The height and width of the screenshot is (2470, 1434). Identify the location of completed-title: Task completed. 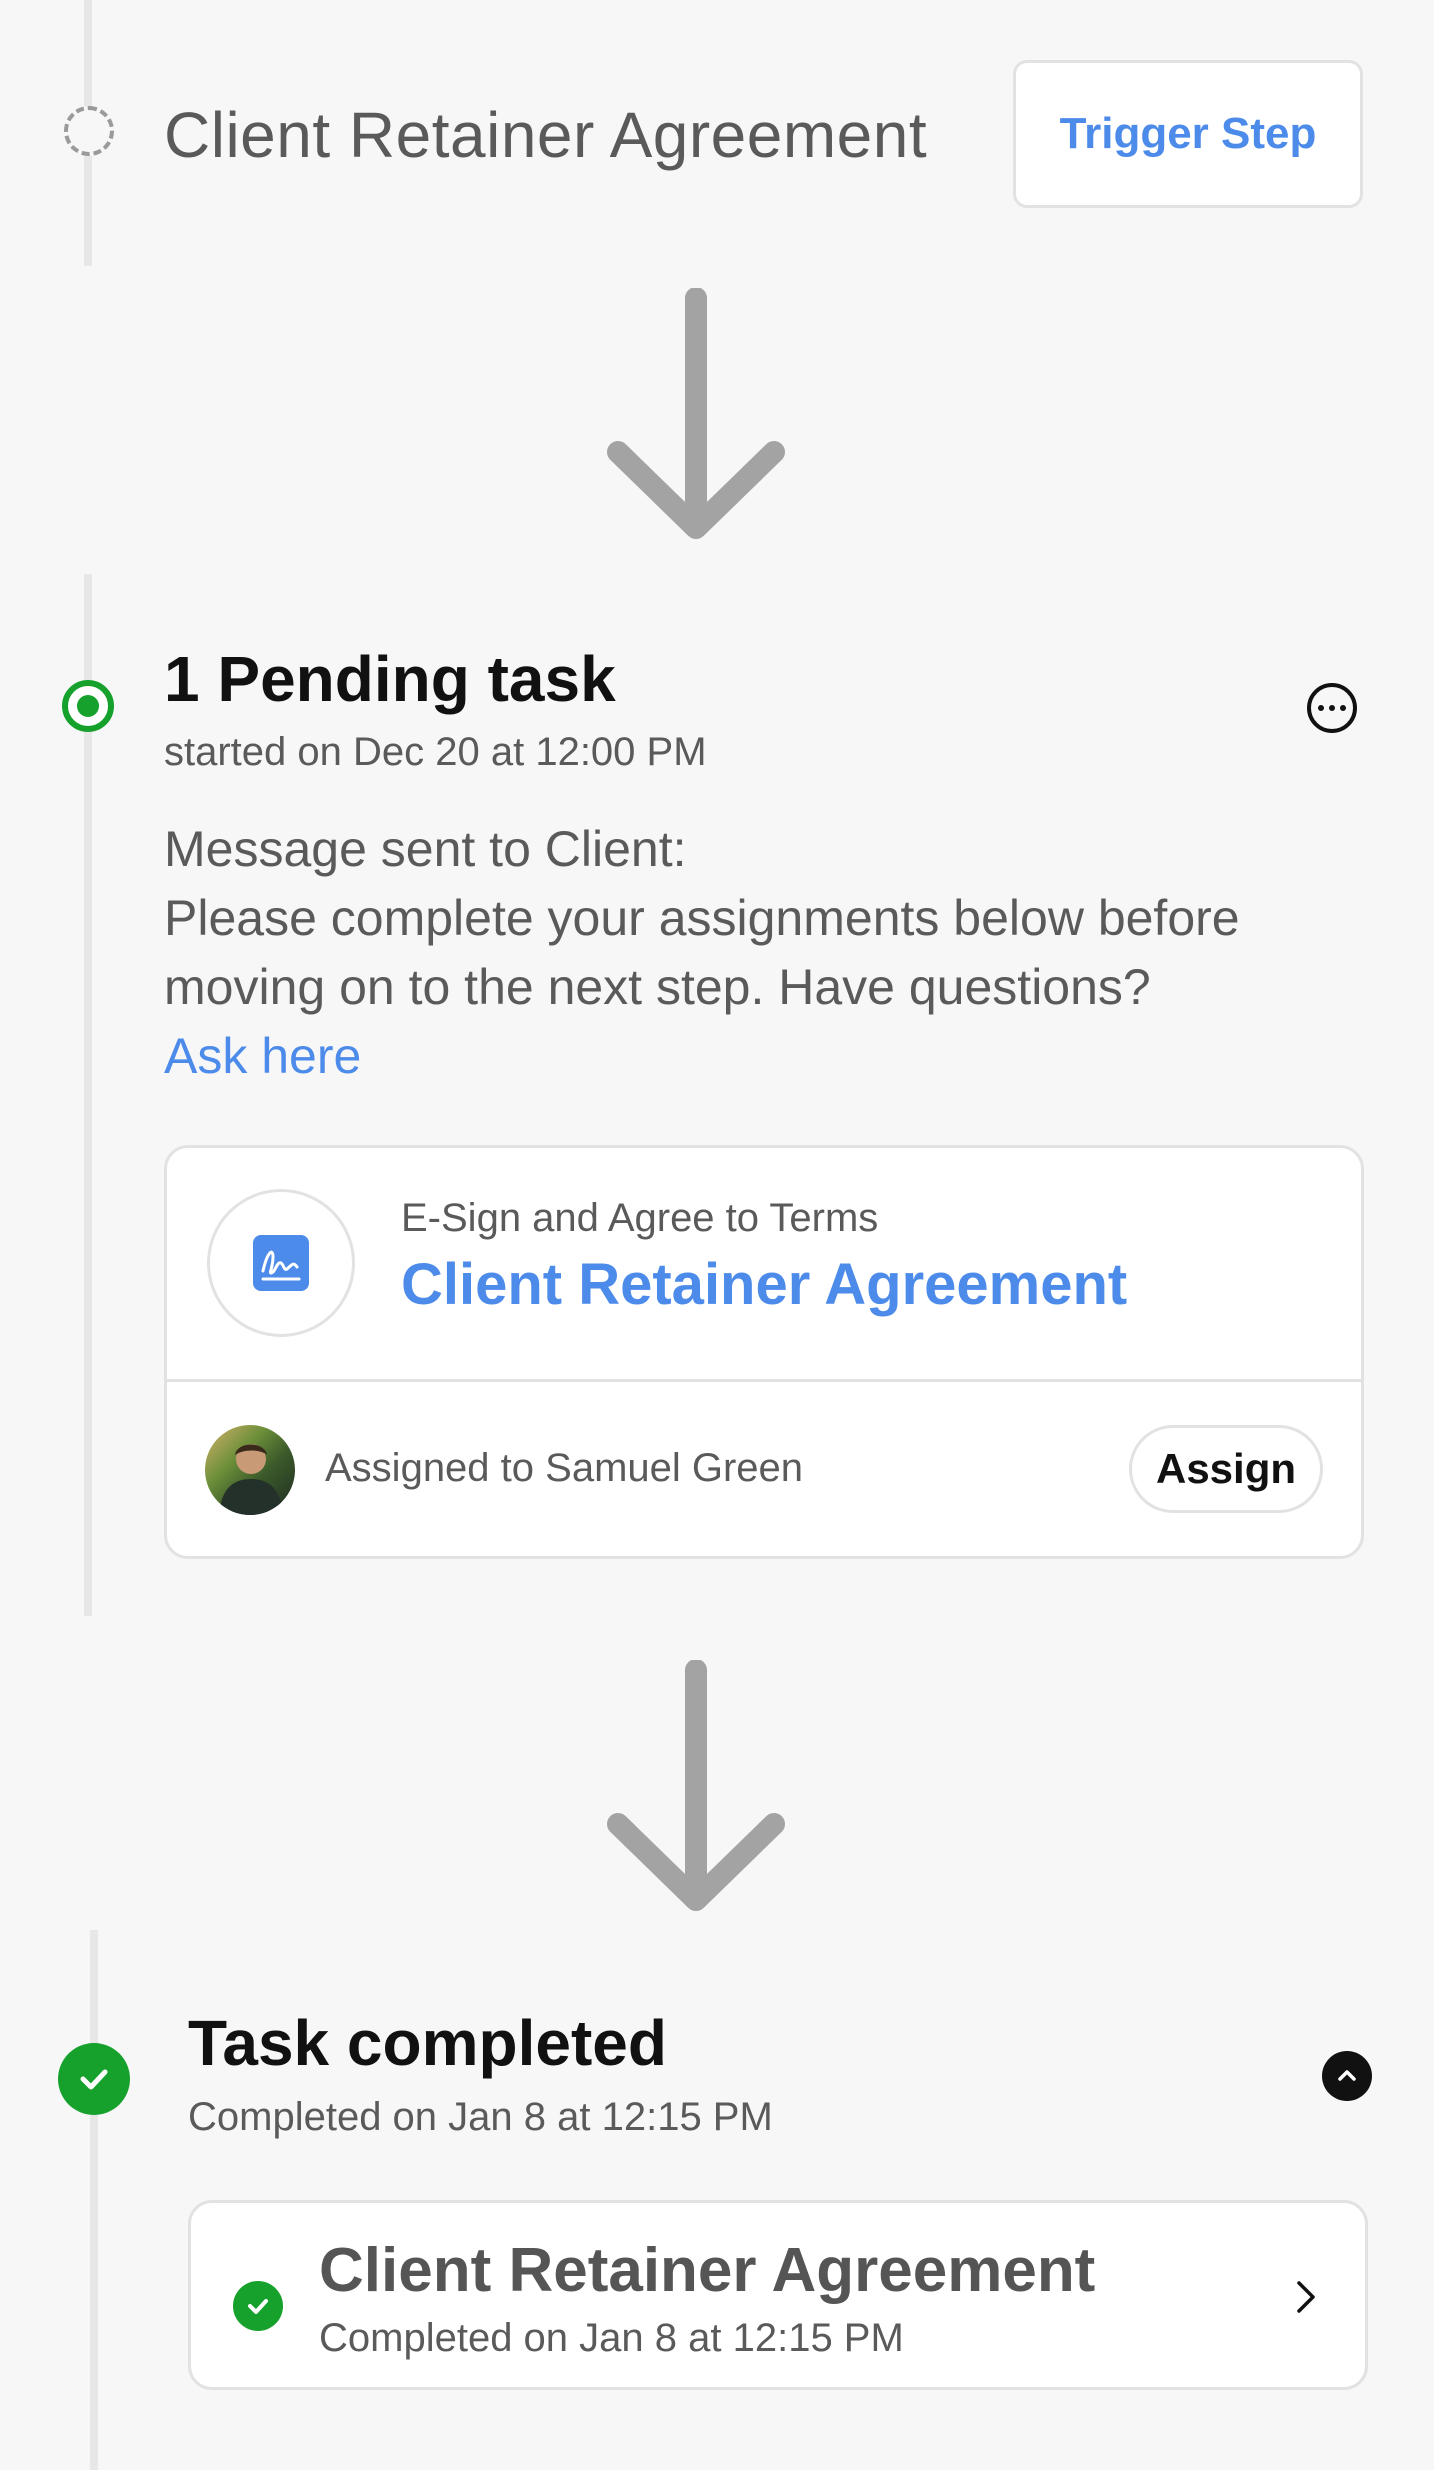
(427, 2043).